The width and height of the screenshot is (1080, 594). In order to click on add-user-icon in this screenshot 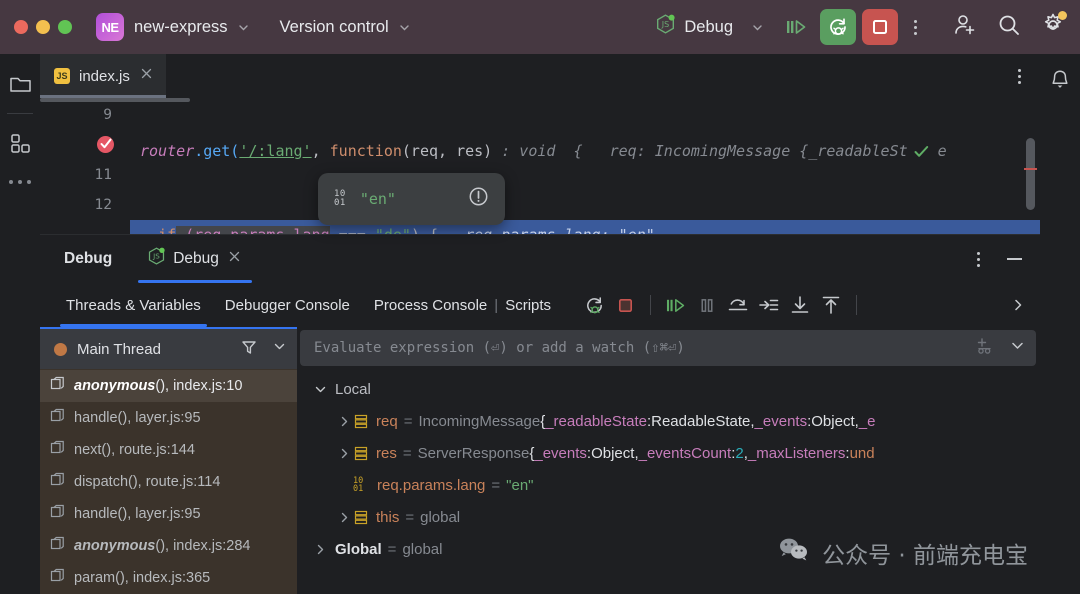, I will do `click(965, 27)`.